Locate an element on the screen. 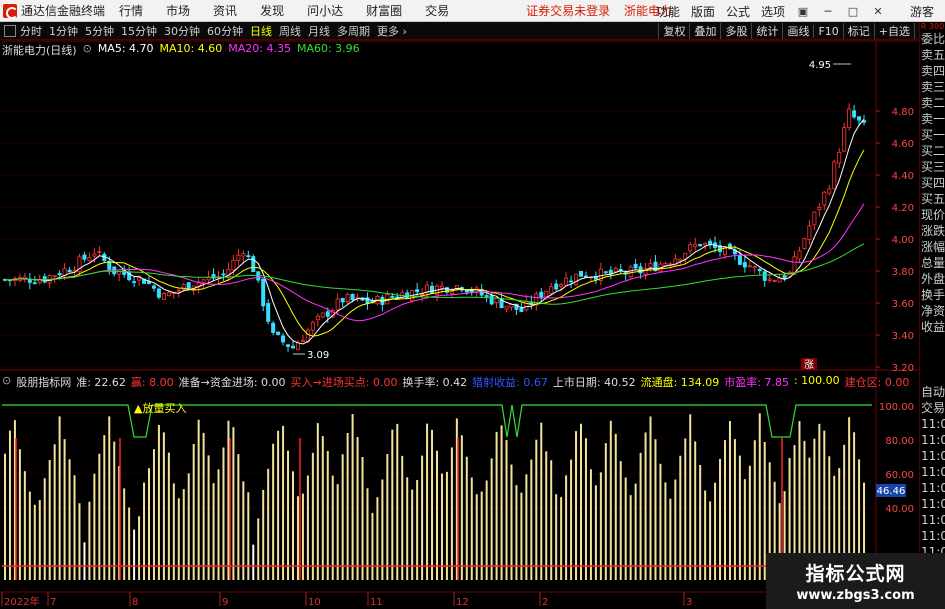  side-item: 买一 is located at coordinates (932, 135).